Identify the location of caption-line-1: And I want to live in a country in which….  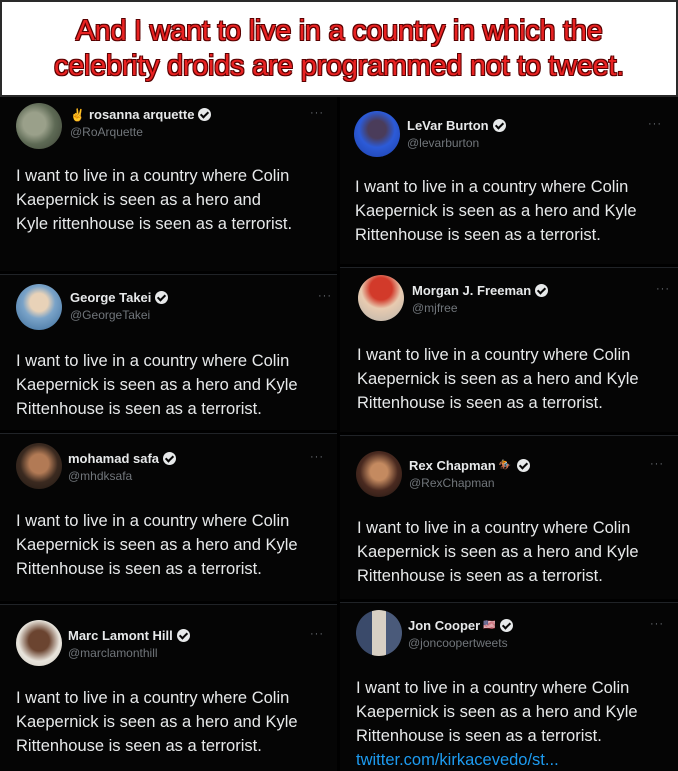
(339, 30).